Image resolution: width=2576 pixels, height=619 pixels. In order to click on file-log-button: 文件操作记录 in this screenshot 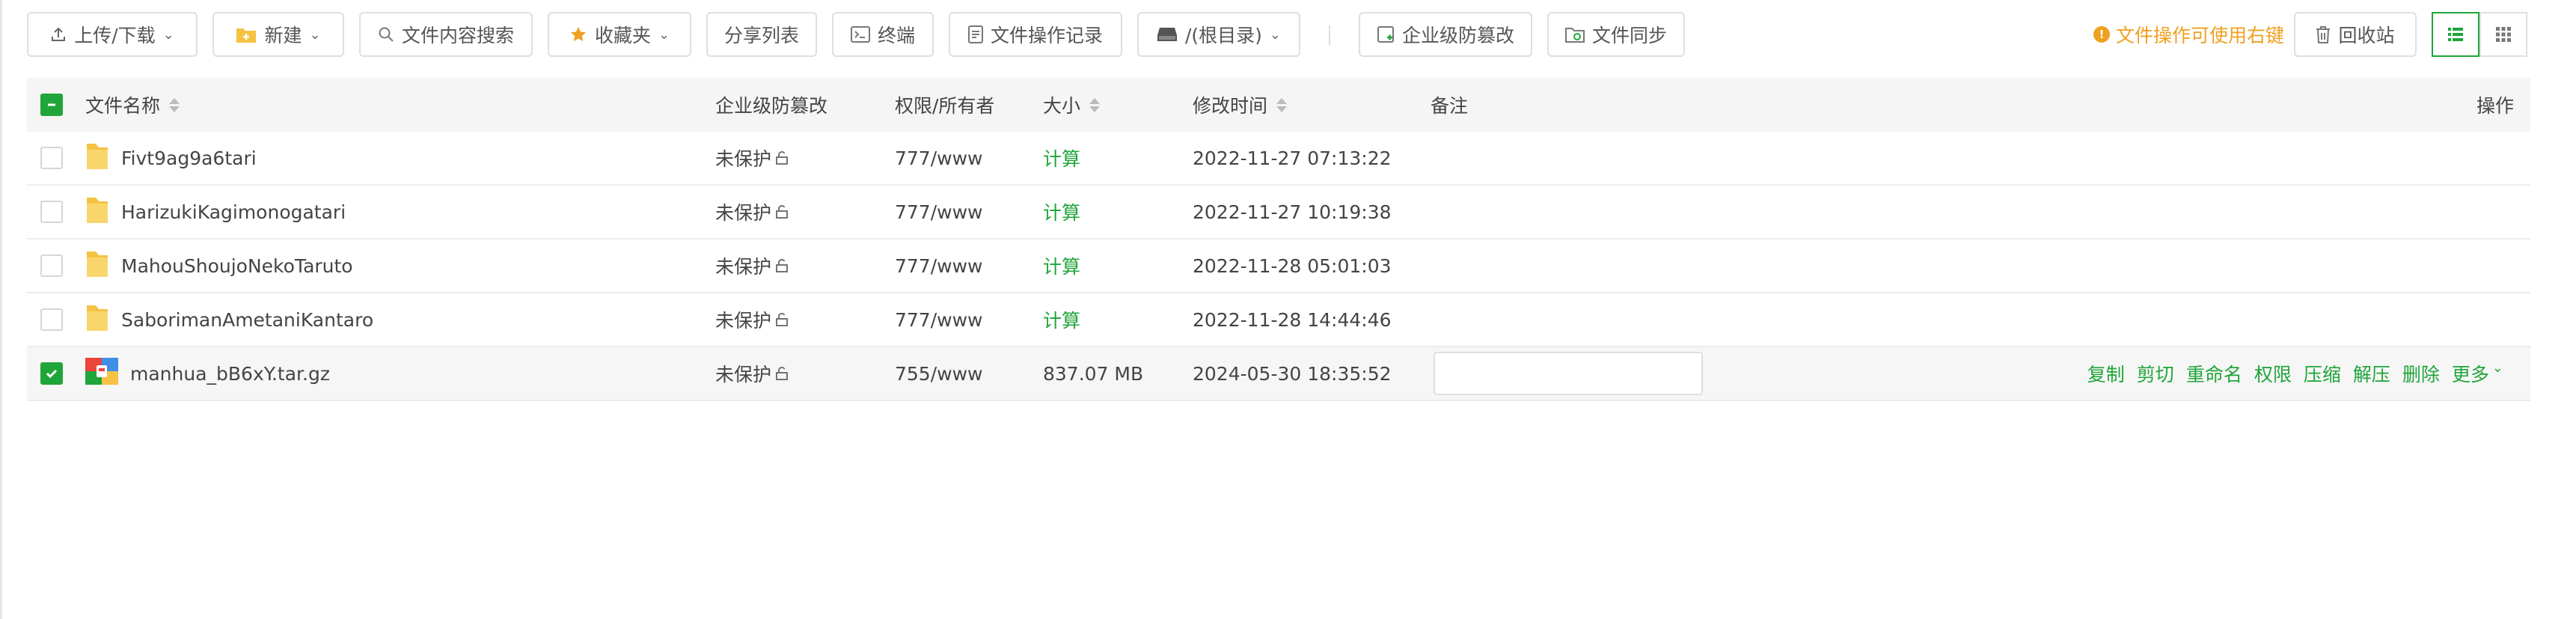, I will do `click(1035, 34)`.